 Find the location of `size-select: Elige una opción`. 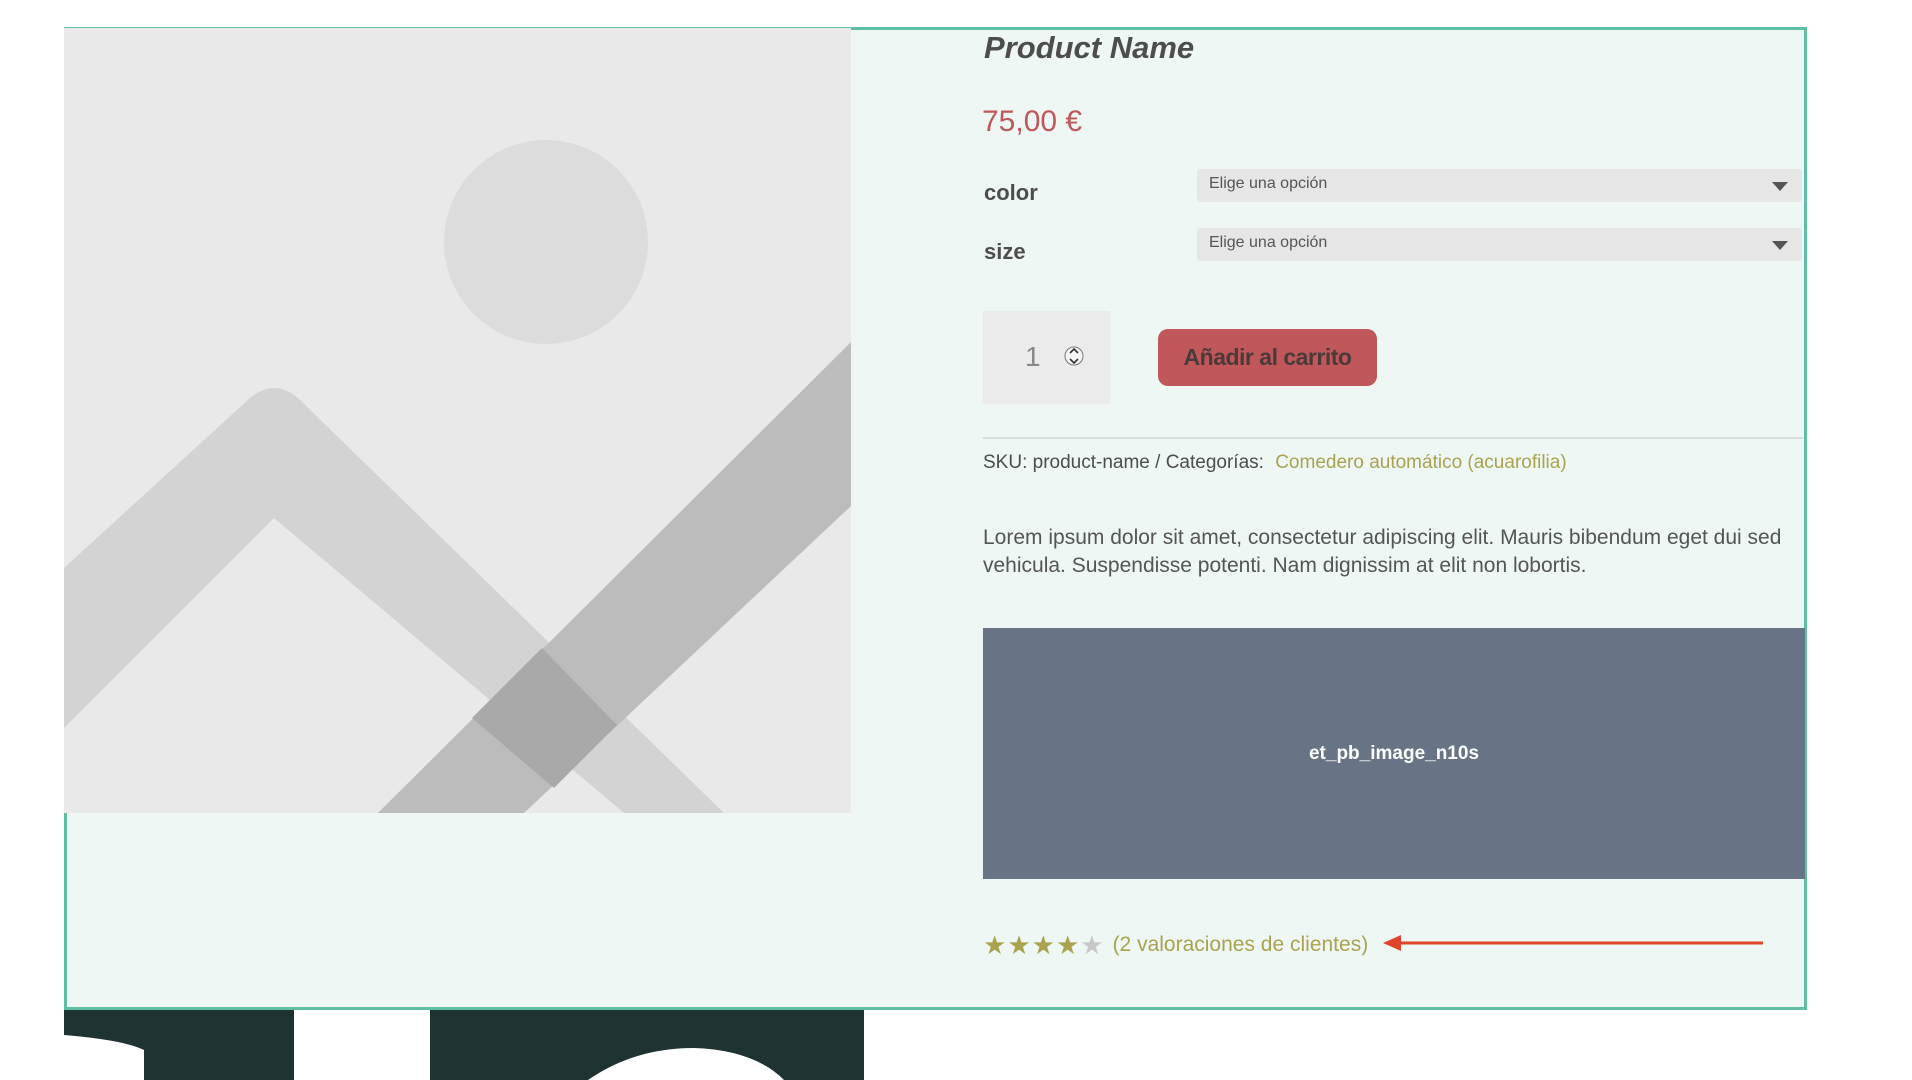

size-select: Elige una opción is located at coordinates (1499, 244).